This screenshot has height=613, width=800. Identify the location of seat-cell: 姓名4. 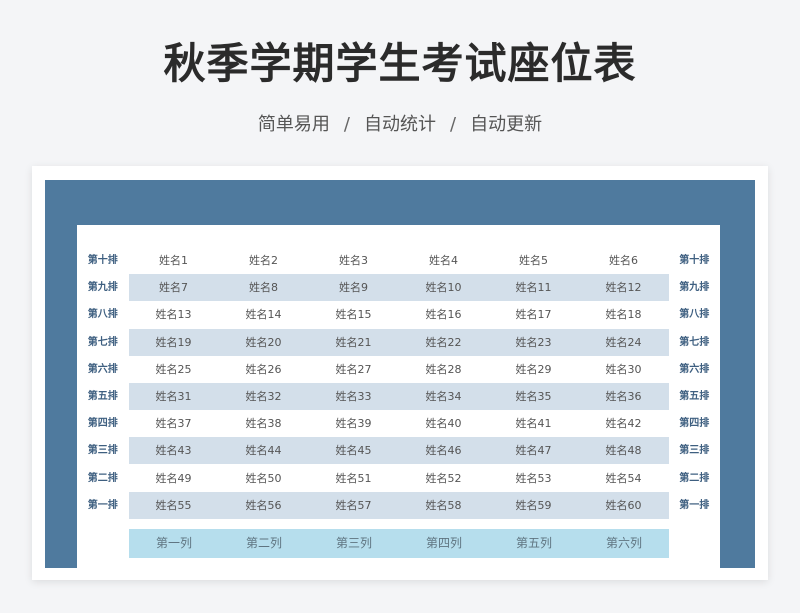
(444, 260).